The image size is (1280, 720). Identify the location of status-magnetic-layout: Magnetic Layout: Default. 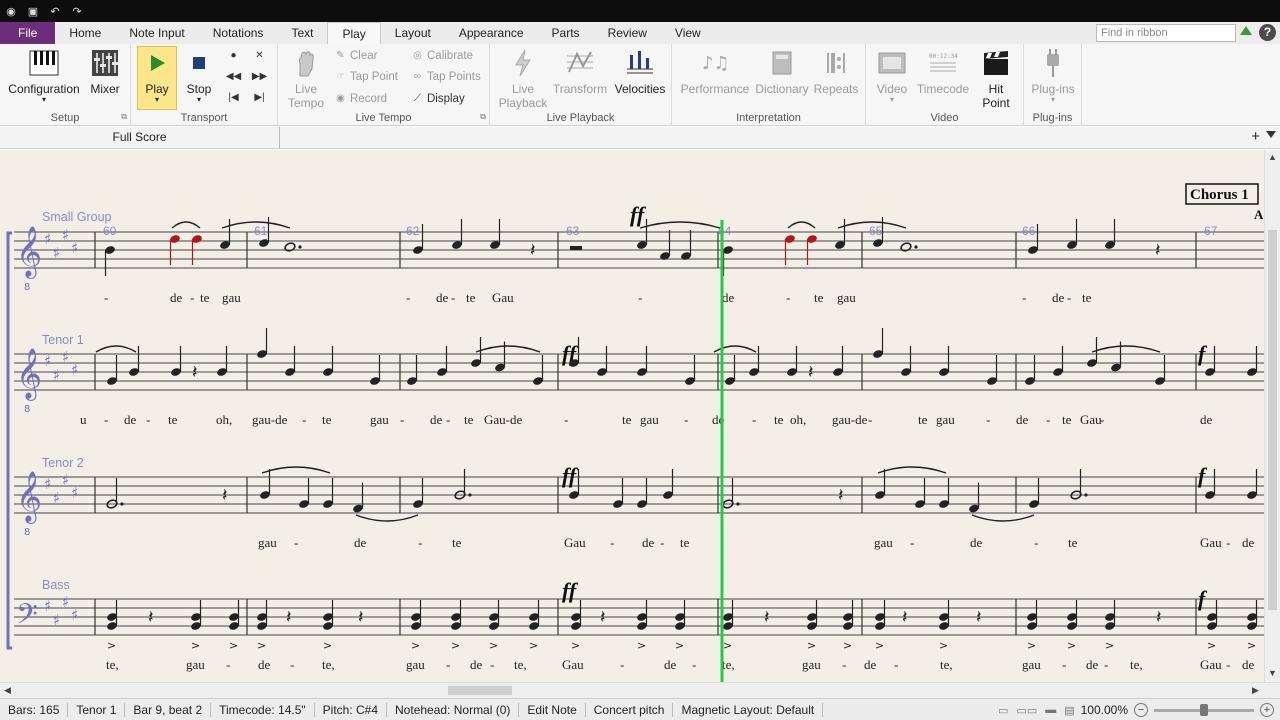
(748, 709).